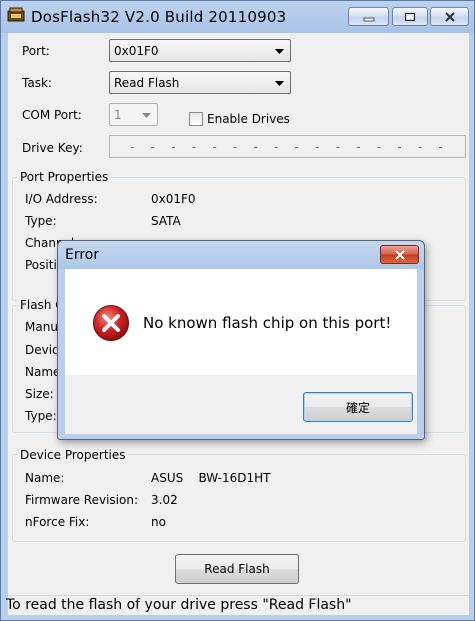  I want to click on firmware-revision-value: 3.02, so click(164, 500).